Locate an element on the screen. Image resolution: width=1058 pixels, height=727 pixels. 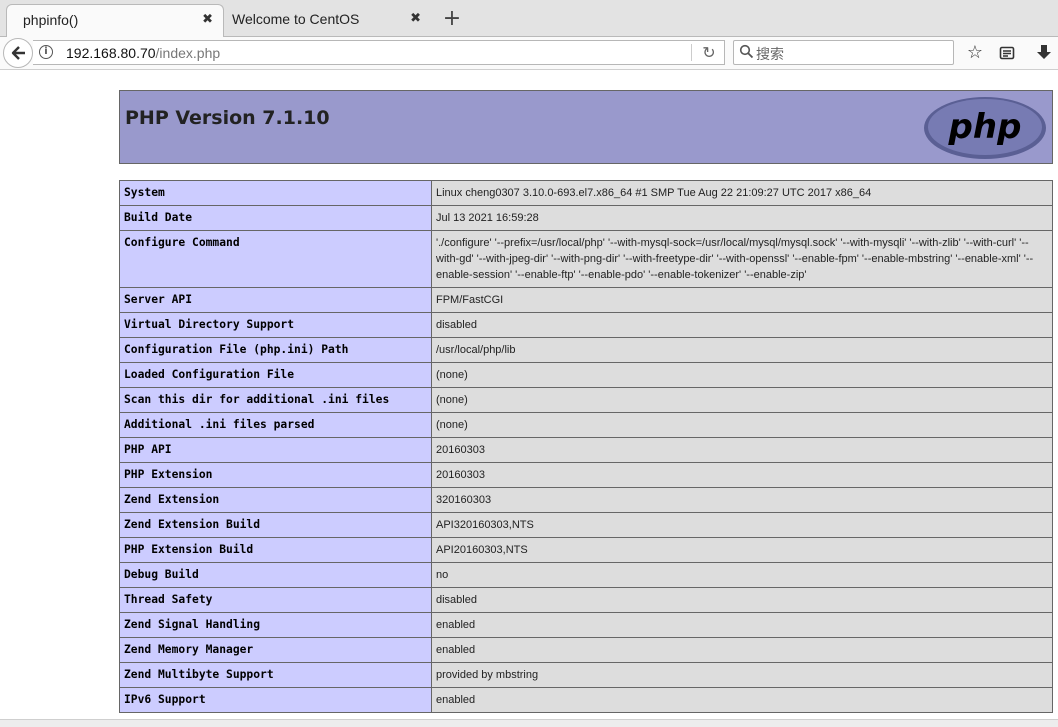
row-label: PHP API is located at coordinates (275, 450).